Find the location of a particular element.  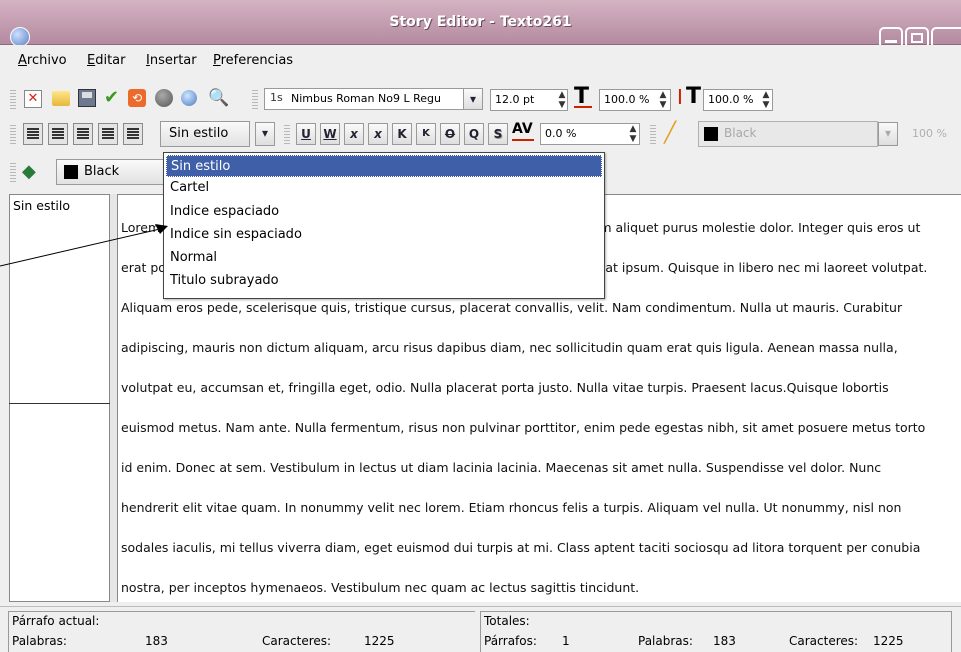

pointer-overlay is located at coordinates (84, 245).